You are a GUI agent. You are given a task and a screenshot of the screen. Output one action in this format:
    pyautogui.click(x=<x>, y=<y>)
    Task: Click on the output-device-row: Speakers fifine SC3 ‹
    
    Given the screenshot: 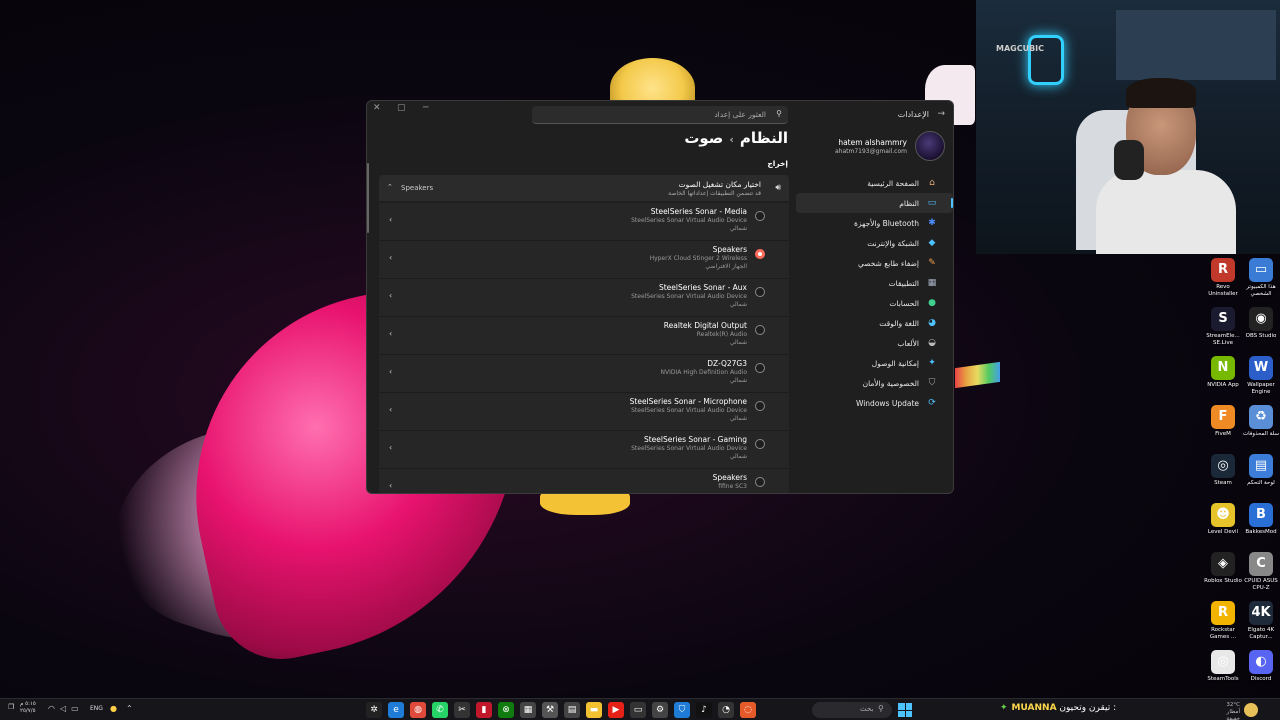 What is the action you would take?
    pyautogui.click(x=584, y=481)
    